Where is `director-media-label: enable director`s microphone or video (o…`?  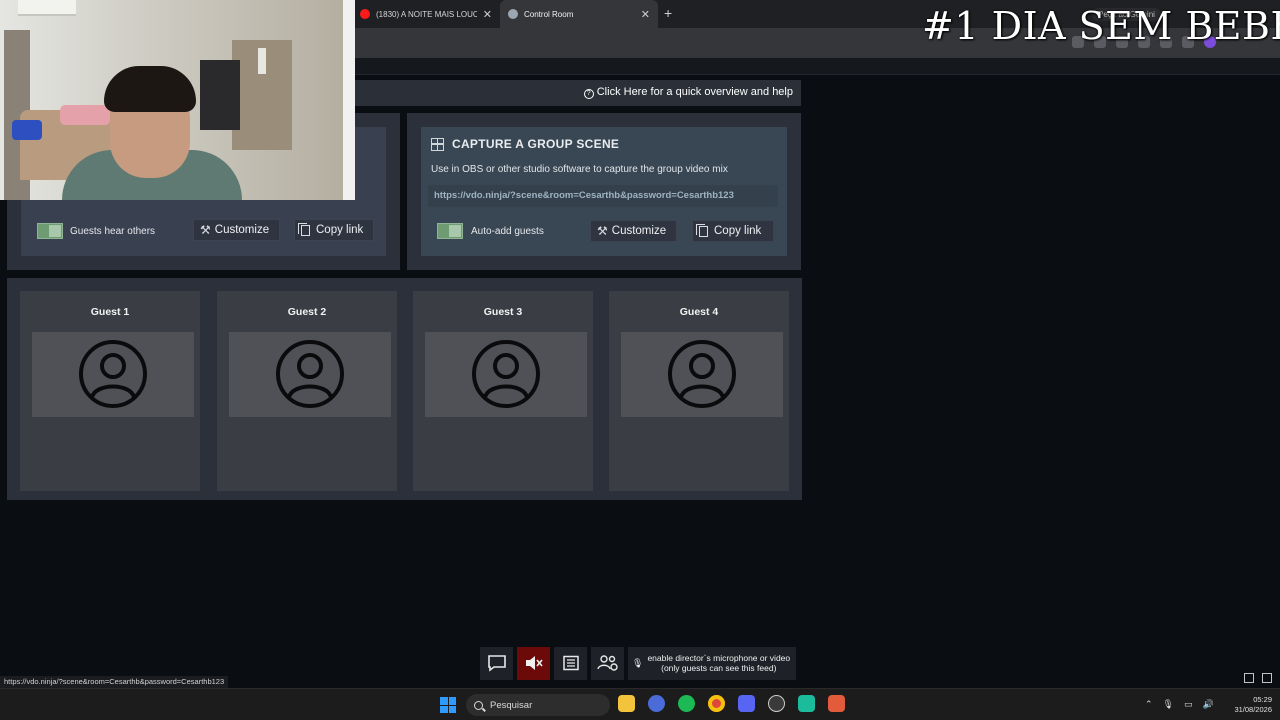
director-media-label: enable director`s microphone or video (o… is located at coordinates (718, 663).